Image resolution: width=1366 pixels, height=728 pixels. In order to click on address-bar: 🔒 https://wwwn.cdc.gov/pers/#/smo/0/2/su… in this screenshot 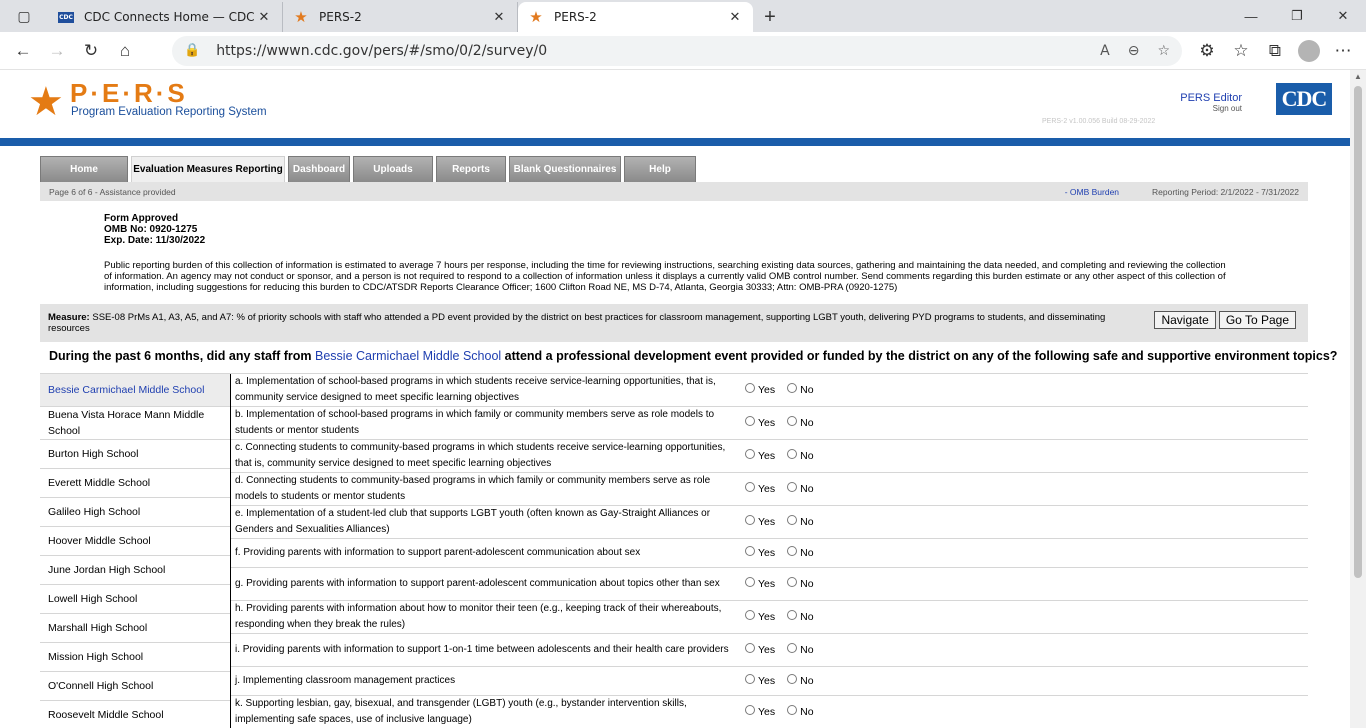, I will do `click(677, 50)`.